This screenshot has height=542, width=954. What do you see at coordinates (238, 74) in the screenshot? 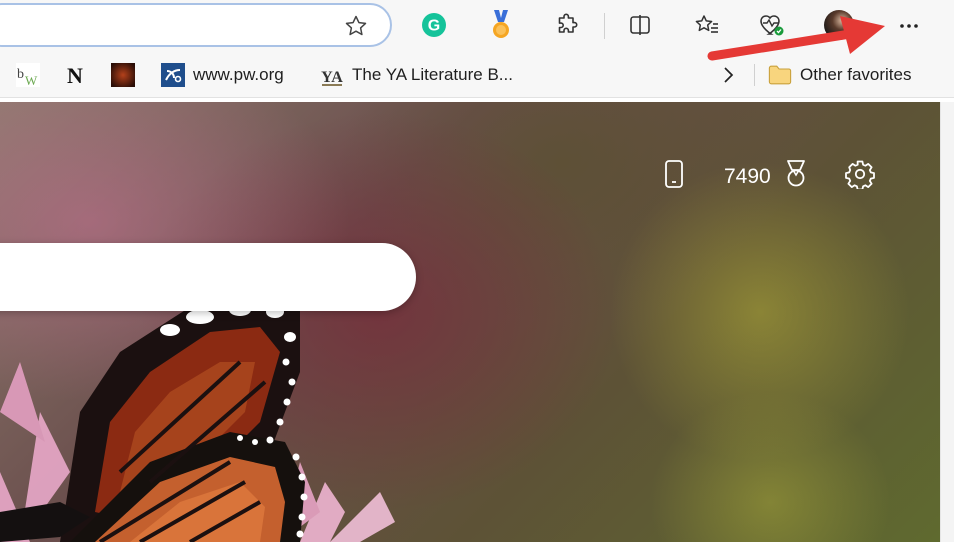
I see `favorite-label: www.pw.org` at bounding box center [238, 74].